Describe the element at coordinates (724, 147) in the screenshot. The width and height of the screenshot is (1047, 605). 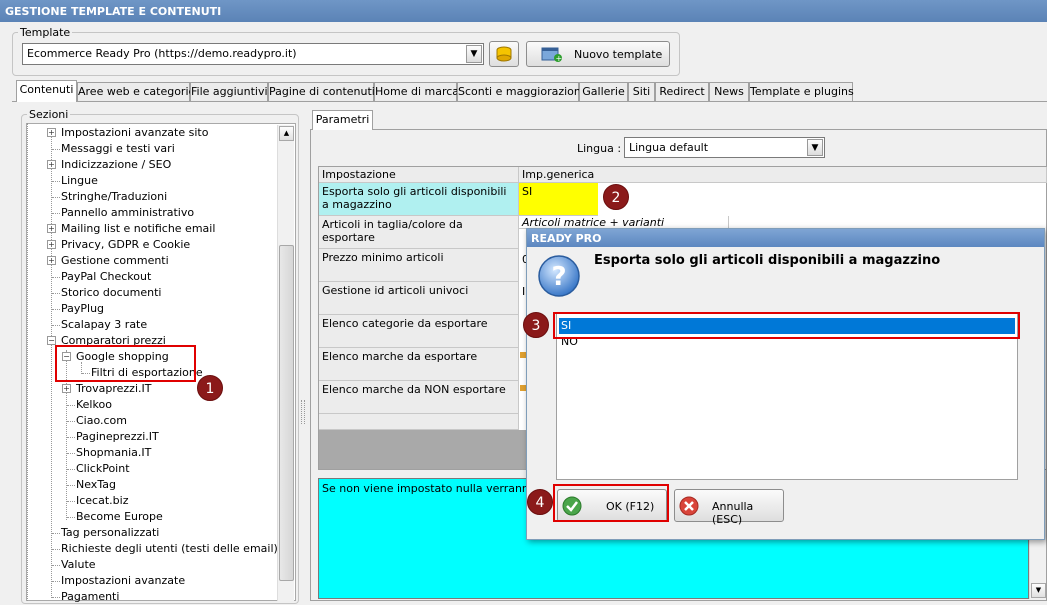
I see `language-select: Lingua default ▼` at that location.